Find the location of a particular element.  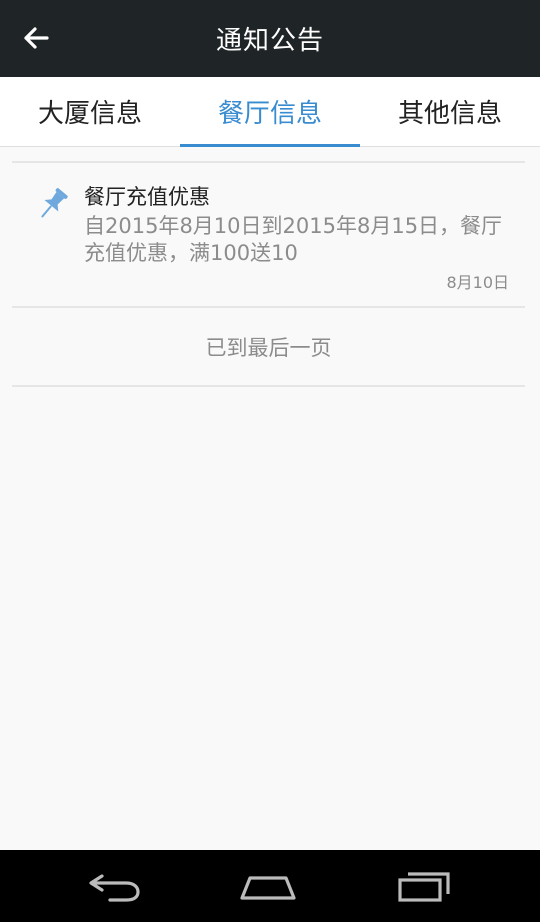

tab-other-info: 其他信息 is located at coordinates (450, 111).